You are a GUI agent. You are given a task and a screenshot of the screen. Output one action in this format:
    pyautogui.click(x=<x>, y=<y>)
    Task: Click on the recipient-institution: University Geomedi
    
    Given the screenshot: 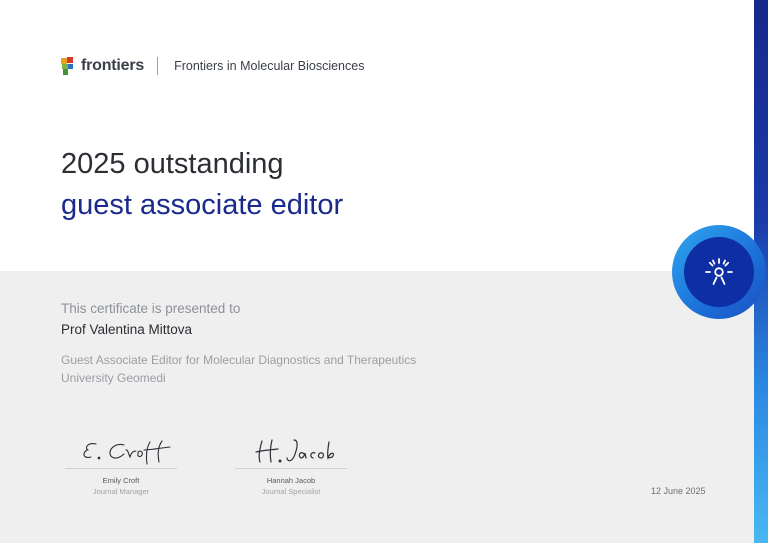 What is the action you would take?
    pyautogui.click(x=113, y=378)
    